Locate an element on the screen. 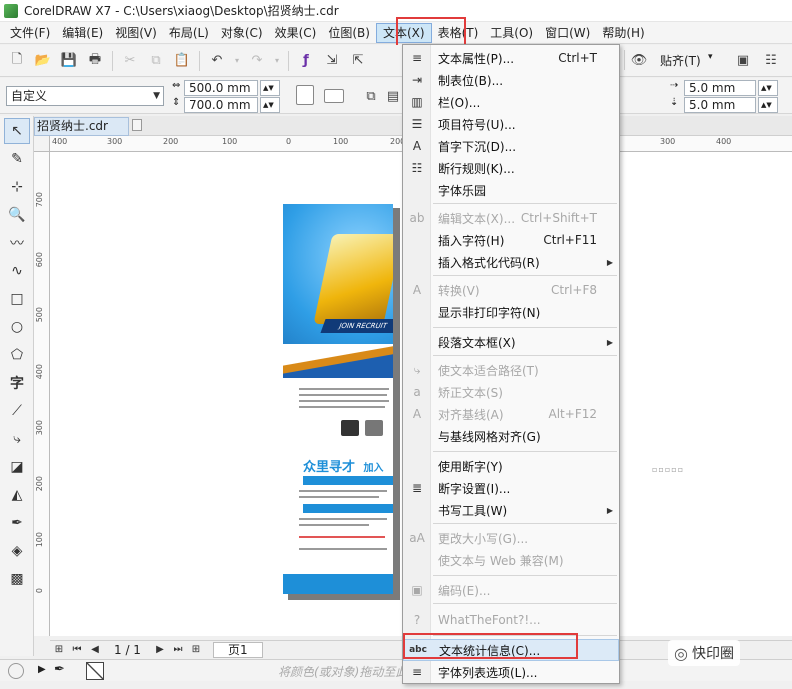 Image resolution: width=792 pixels, height=689 pixels. search-content-icon: ƒ is located at coordinates (306, 61).